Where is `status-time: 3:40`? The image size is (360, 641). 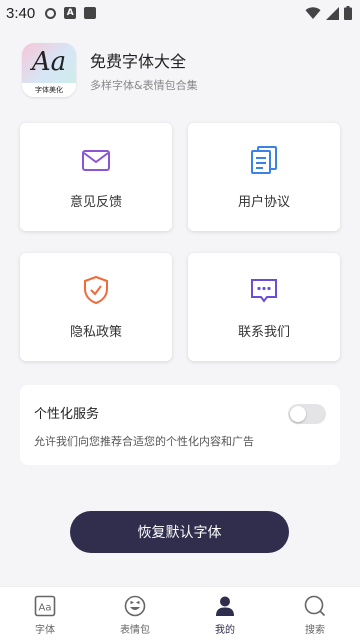 status-time: 3:40 is located at coordinates (21, 13).